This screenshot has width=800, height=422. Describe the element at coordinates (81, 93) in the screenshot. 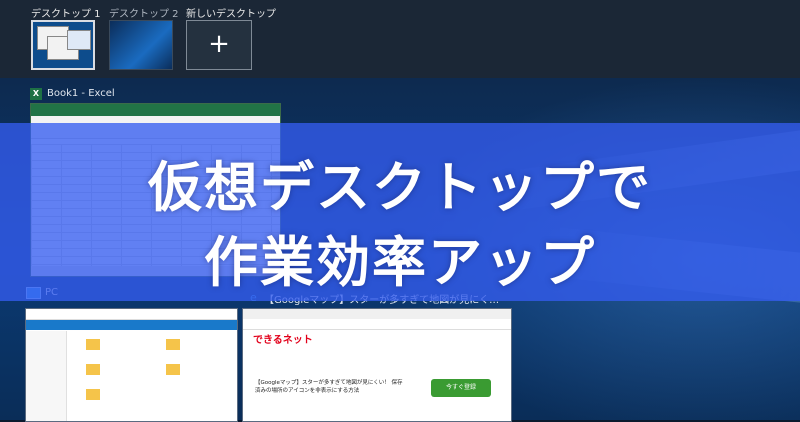

I see `excel-window-title: Book1 - Excel` at that location.